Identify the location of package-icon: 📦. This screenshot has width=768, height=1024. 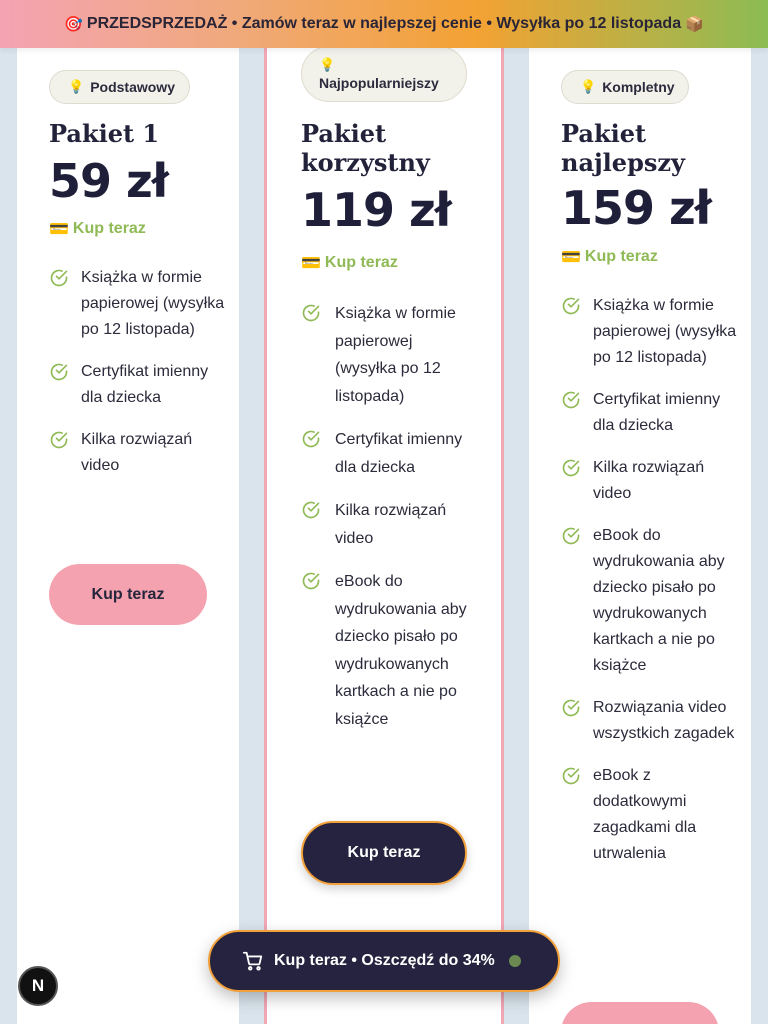
(694, 24).